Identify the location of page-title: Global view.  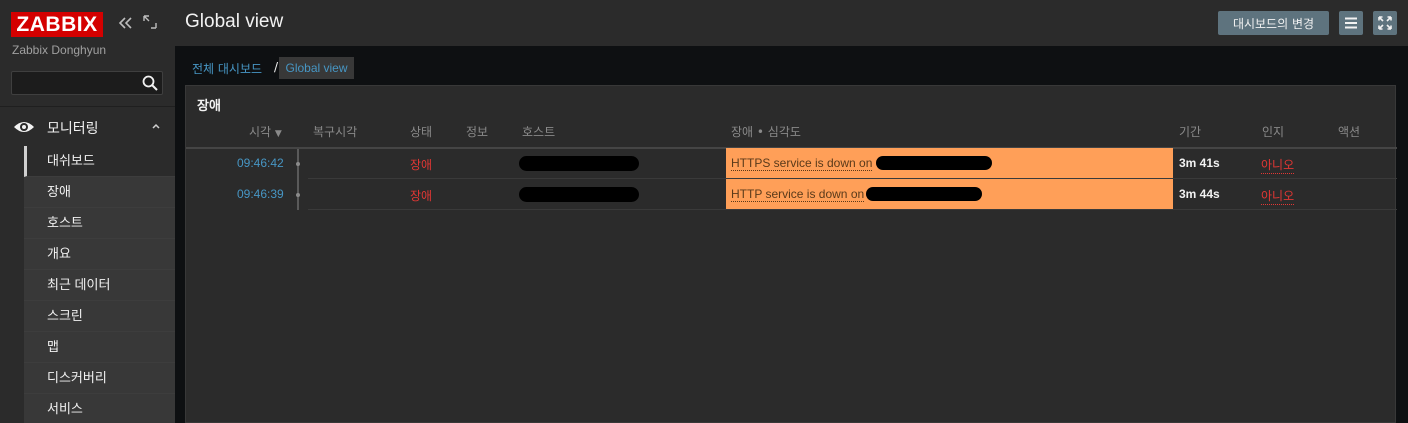
(234, 21).